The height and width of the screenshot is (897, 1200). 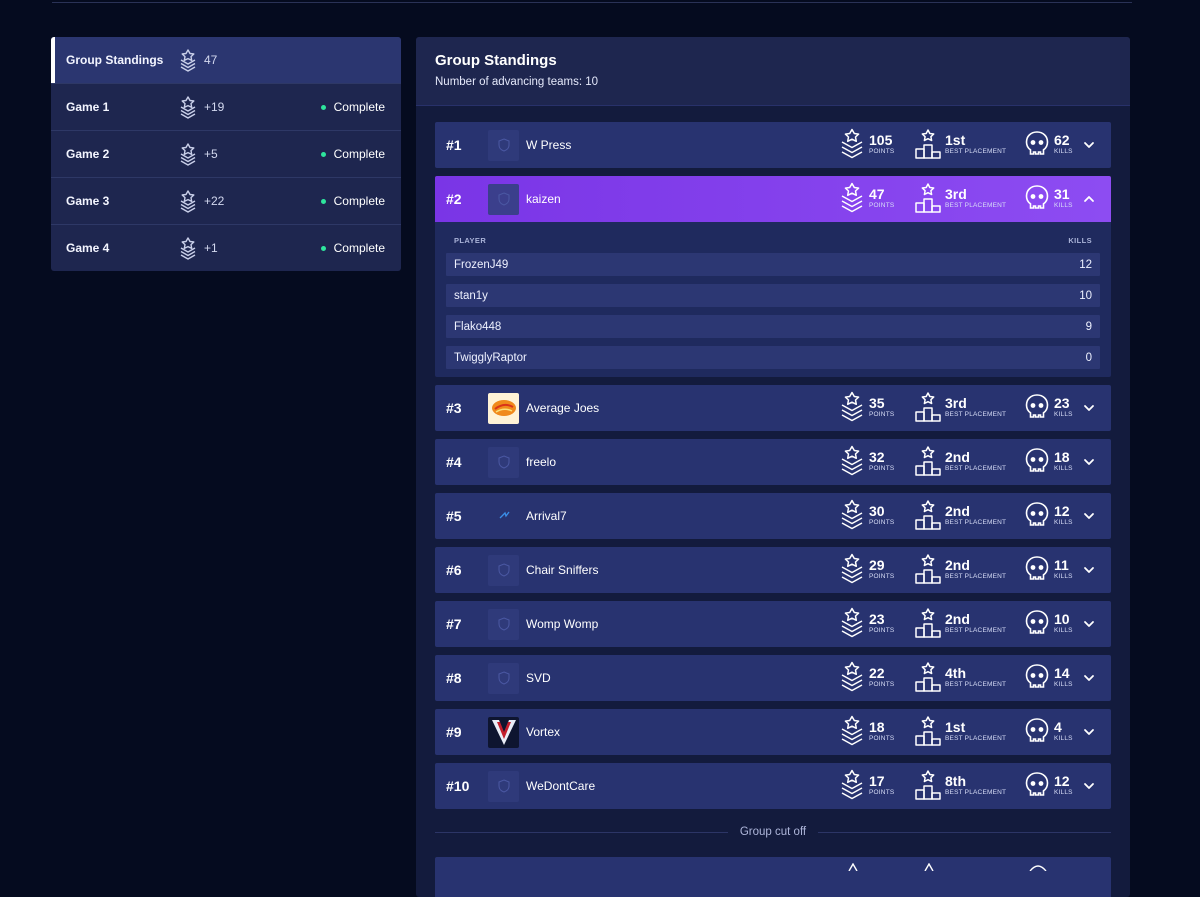 I want to click on sidebar-item-game-2: Game 2 +5 Complete, so click(x=226, y=154).